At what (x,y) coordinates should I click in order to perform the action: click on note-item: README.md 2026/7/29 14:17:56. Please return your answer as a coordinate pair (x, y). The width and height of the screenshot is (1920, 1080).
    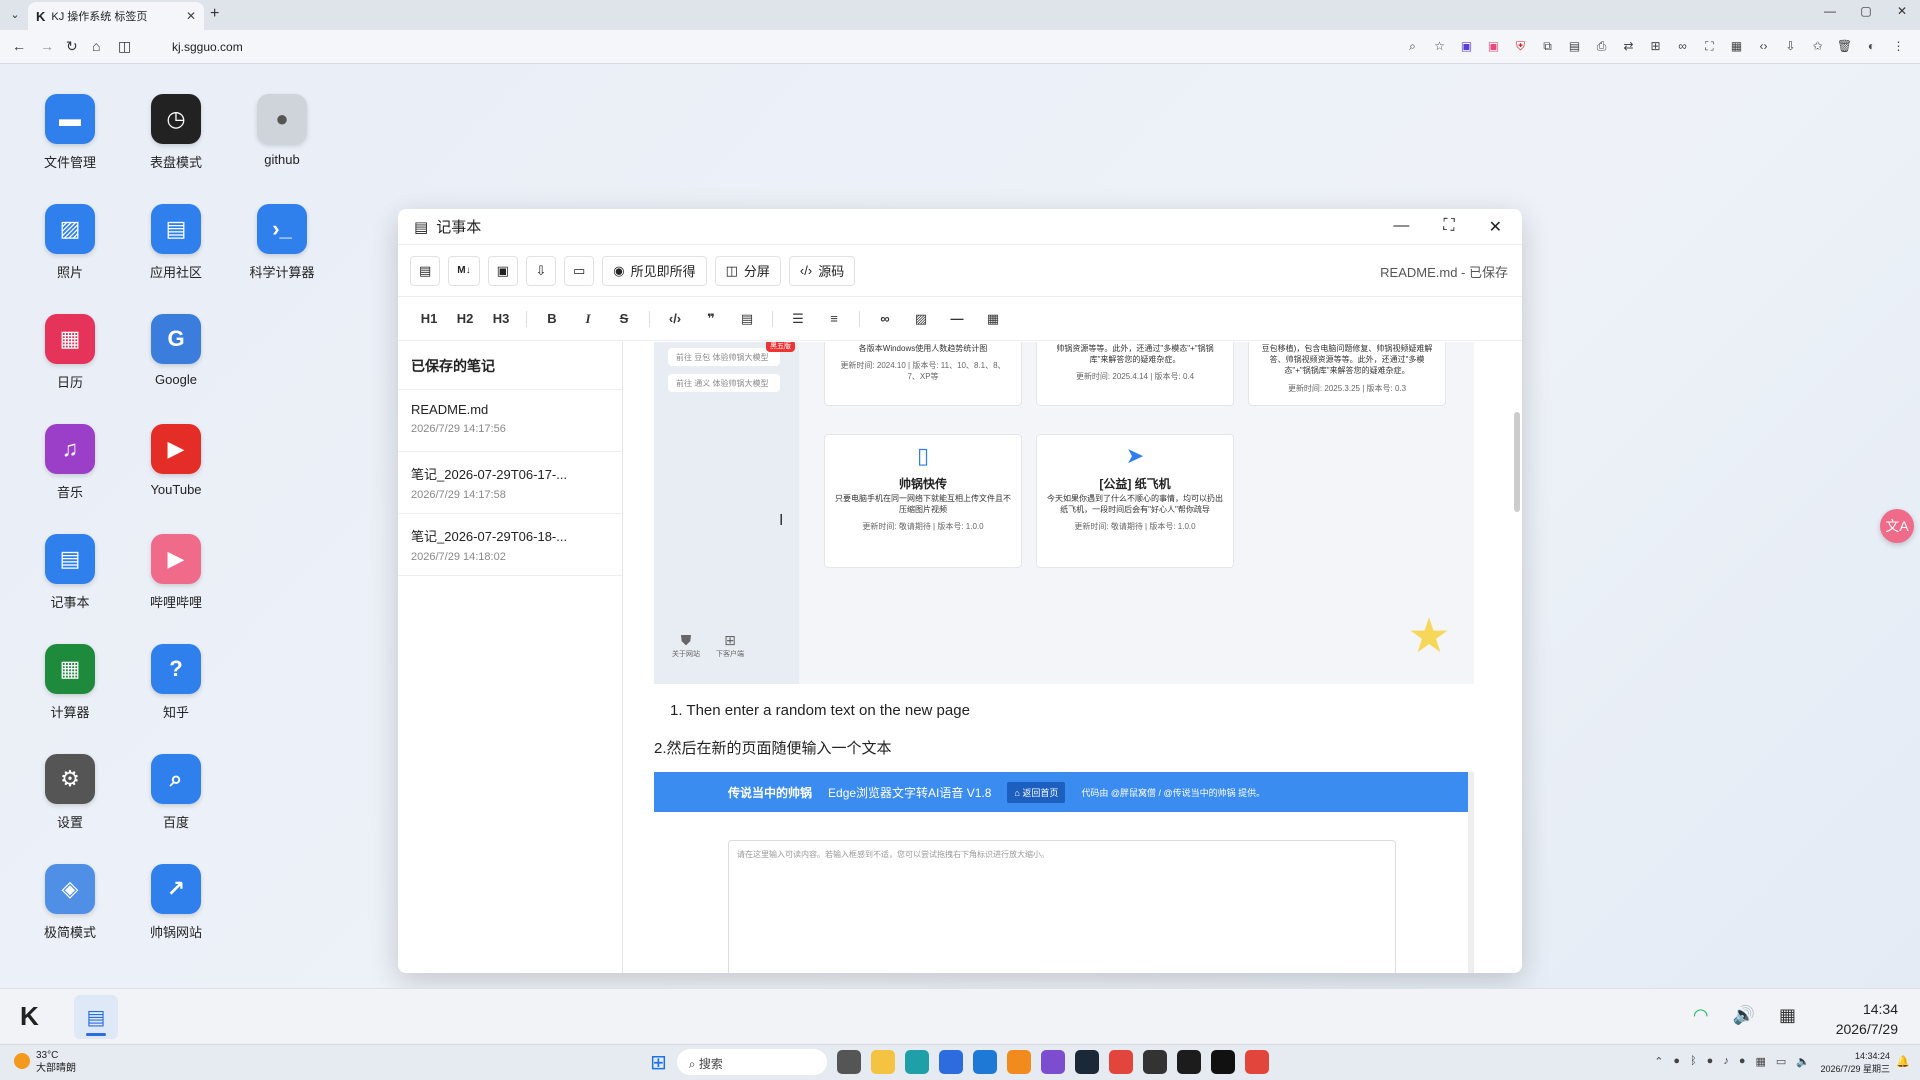
    Looking at the image, I should click on (510, 421).